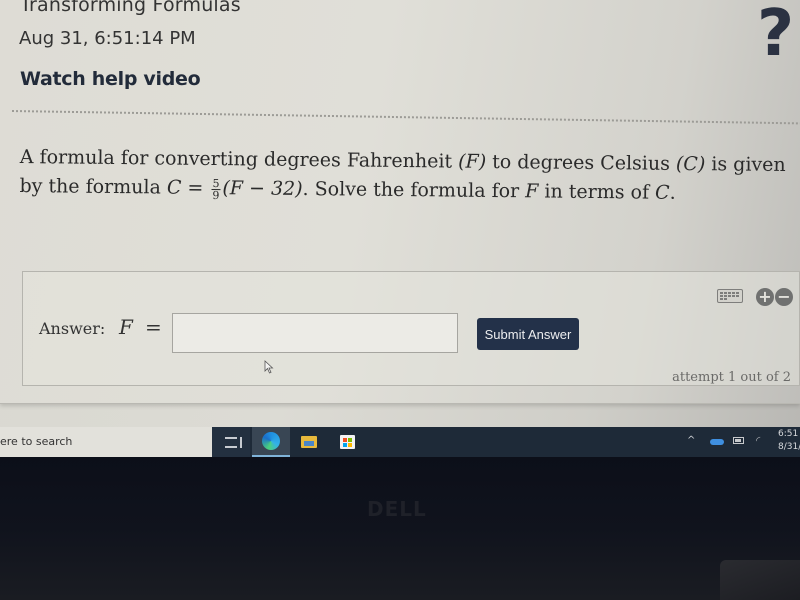 This screenshot has height=600, width=800. Describe the element at coordinates (532, 191) in the screenshot. I see `math-F: F` at that location.